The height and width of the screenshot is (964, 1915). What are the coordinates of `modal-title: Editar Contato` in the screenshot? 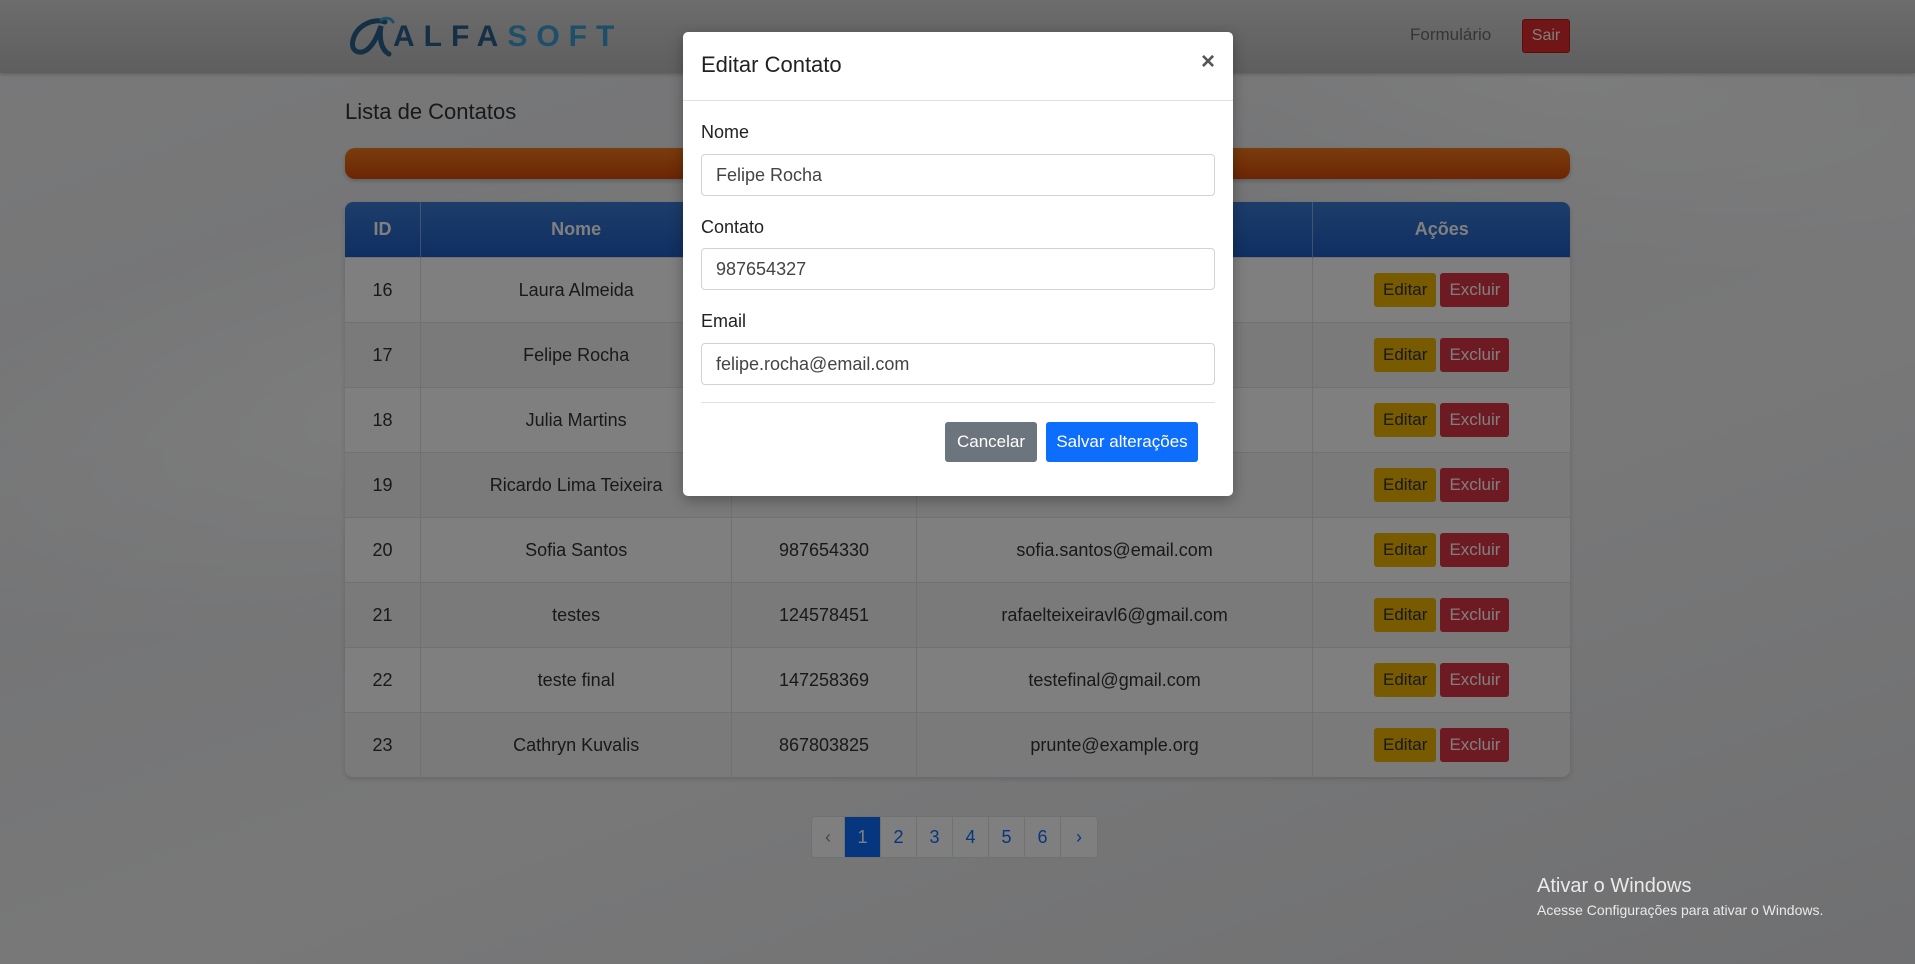 It's located at (771, 64).